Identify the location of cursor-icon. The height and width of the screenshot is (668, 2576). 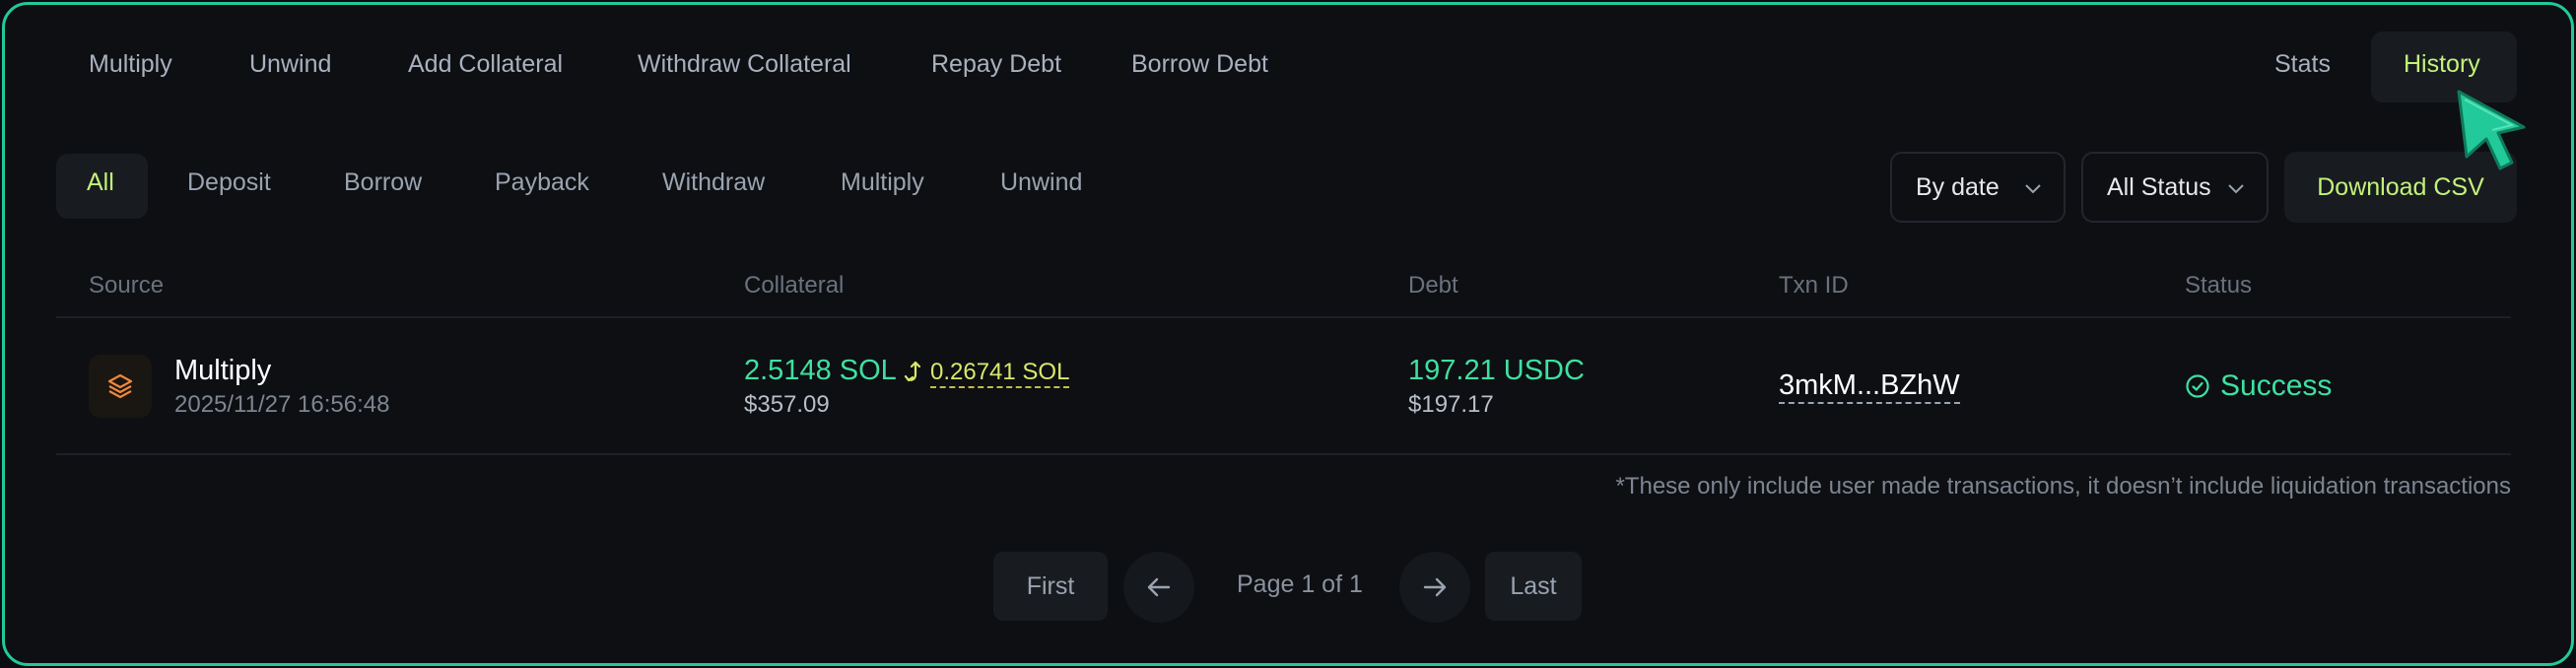
(2491, 130).